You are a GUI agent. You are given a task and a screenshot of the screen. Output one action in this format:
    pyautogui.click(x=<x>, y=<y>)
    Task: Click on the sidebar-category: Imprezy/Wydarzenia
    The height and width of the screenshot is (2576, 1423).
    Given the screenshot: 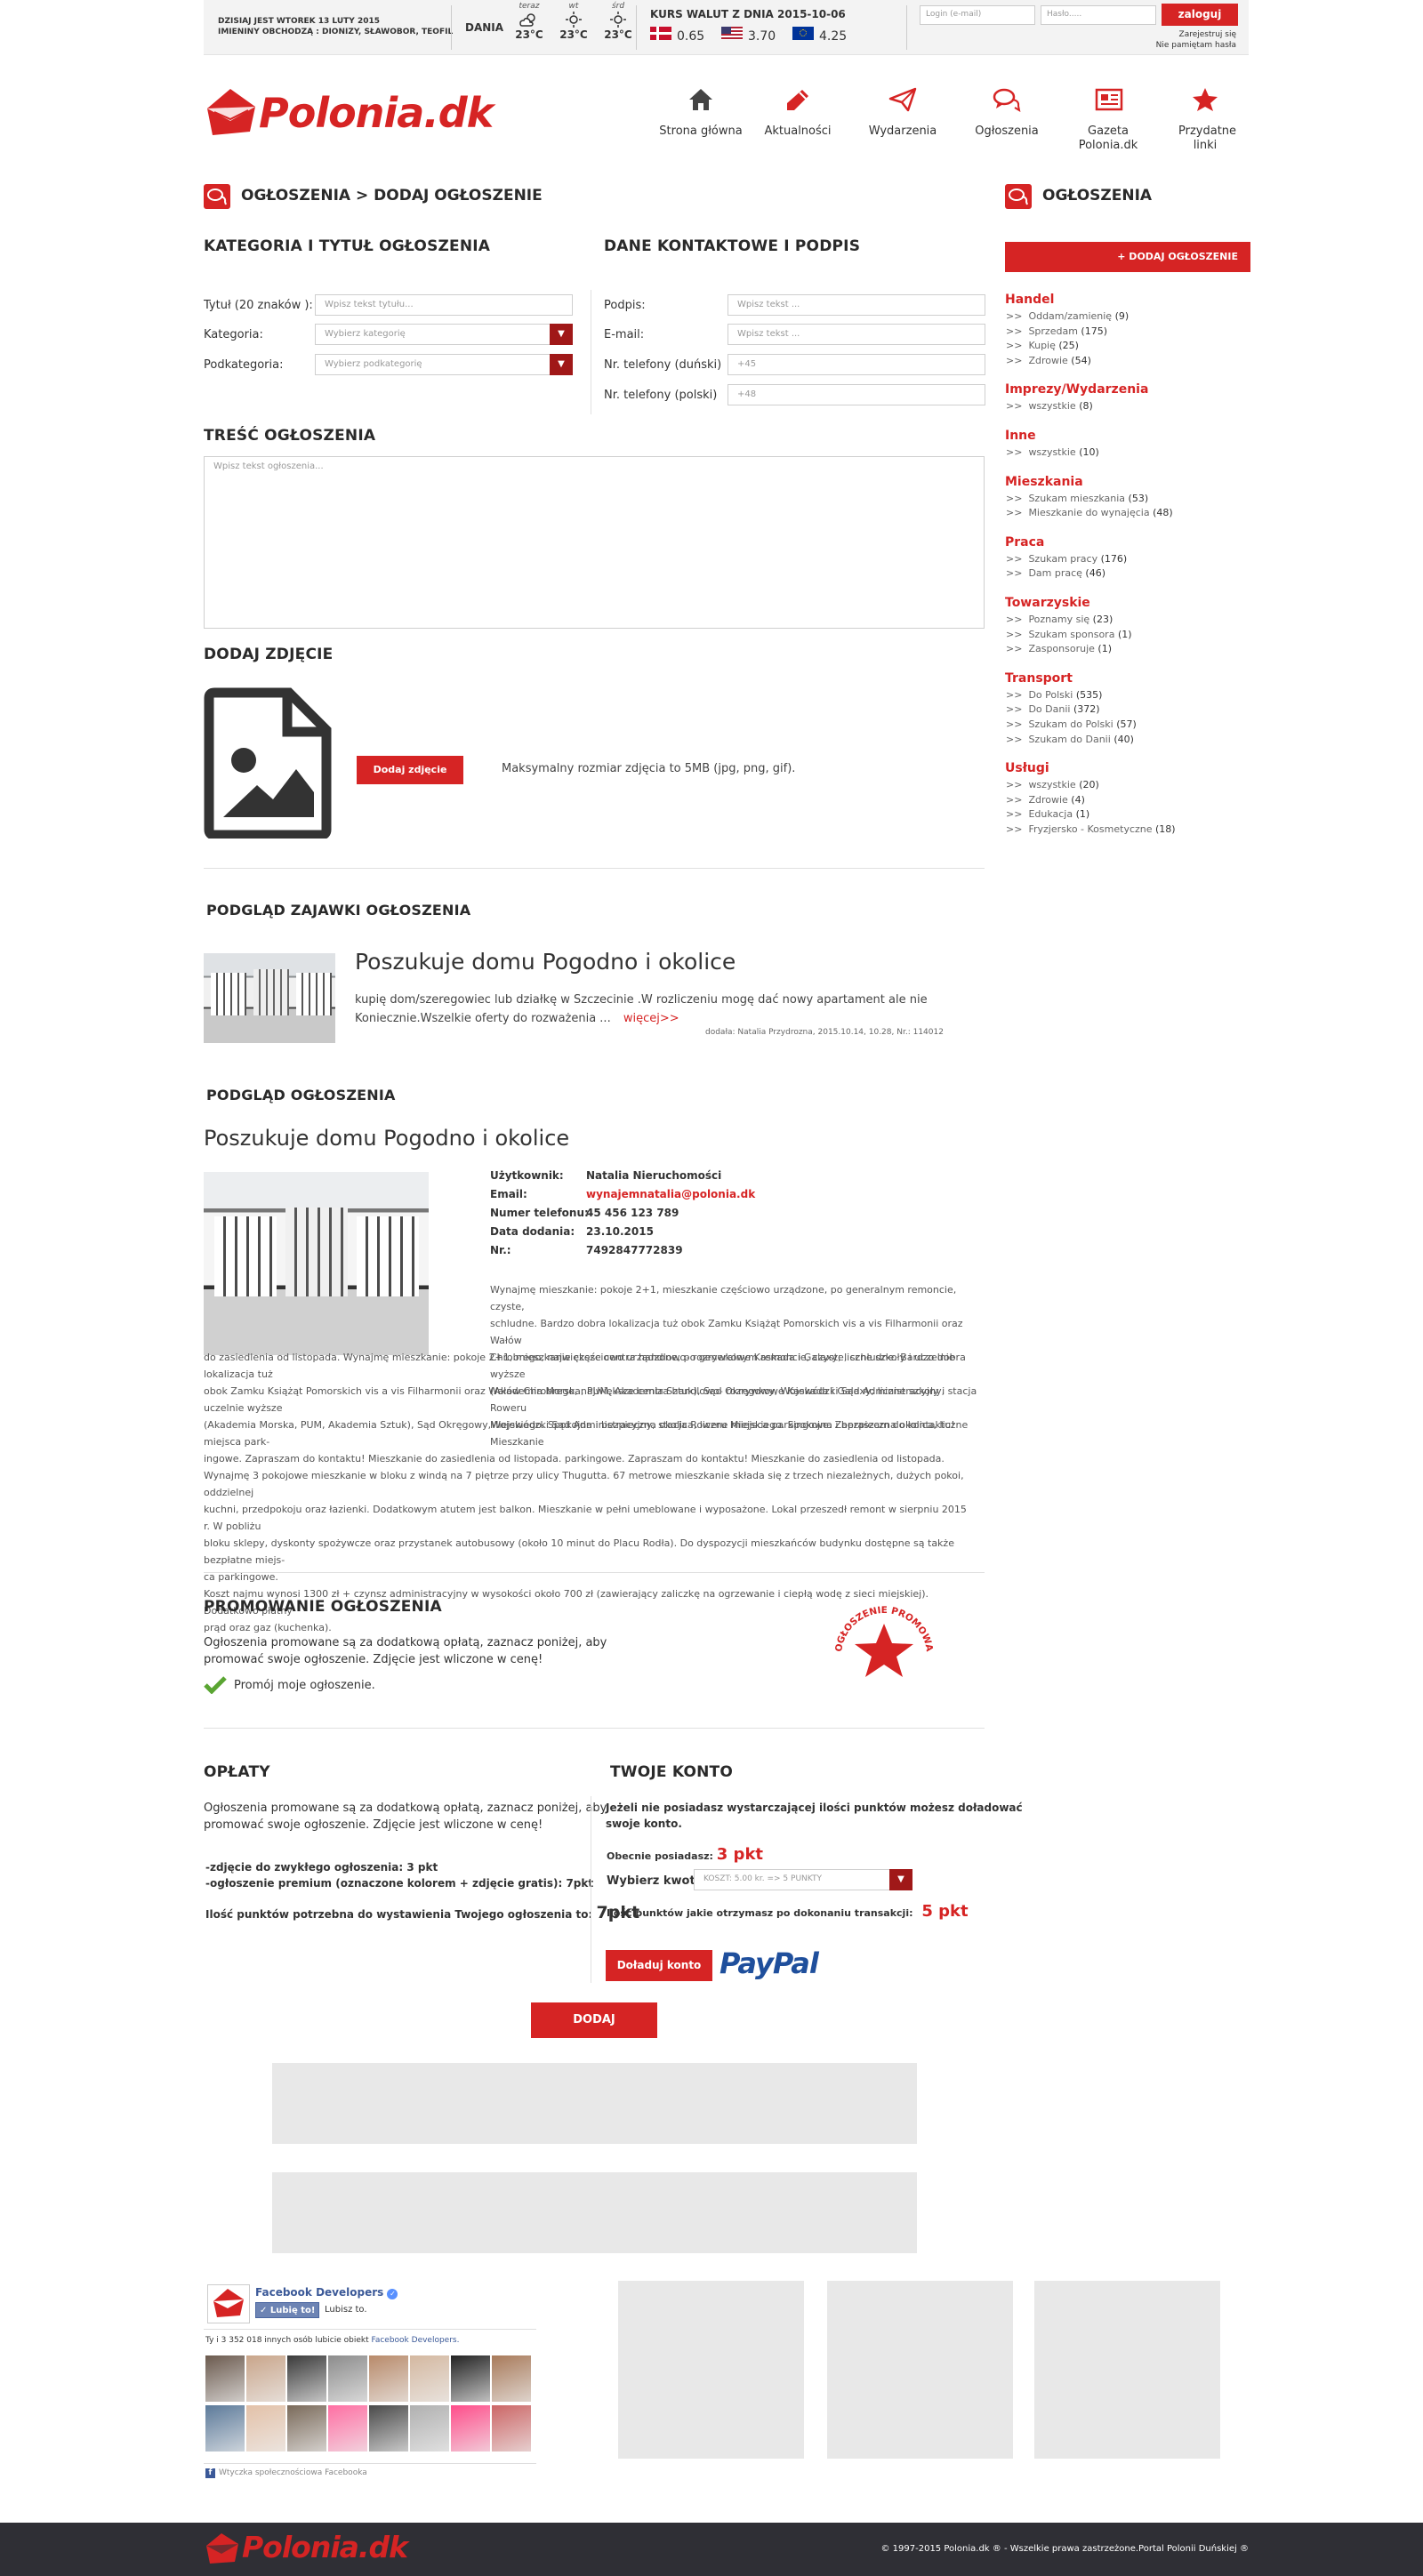 What is the action you would take?
    pyautogui.click(x=1076, y=389)
    